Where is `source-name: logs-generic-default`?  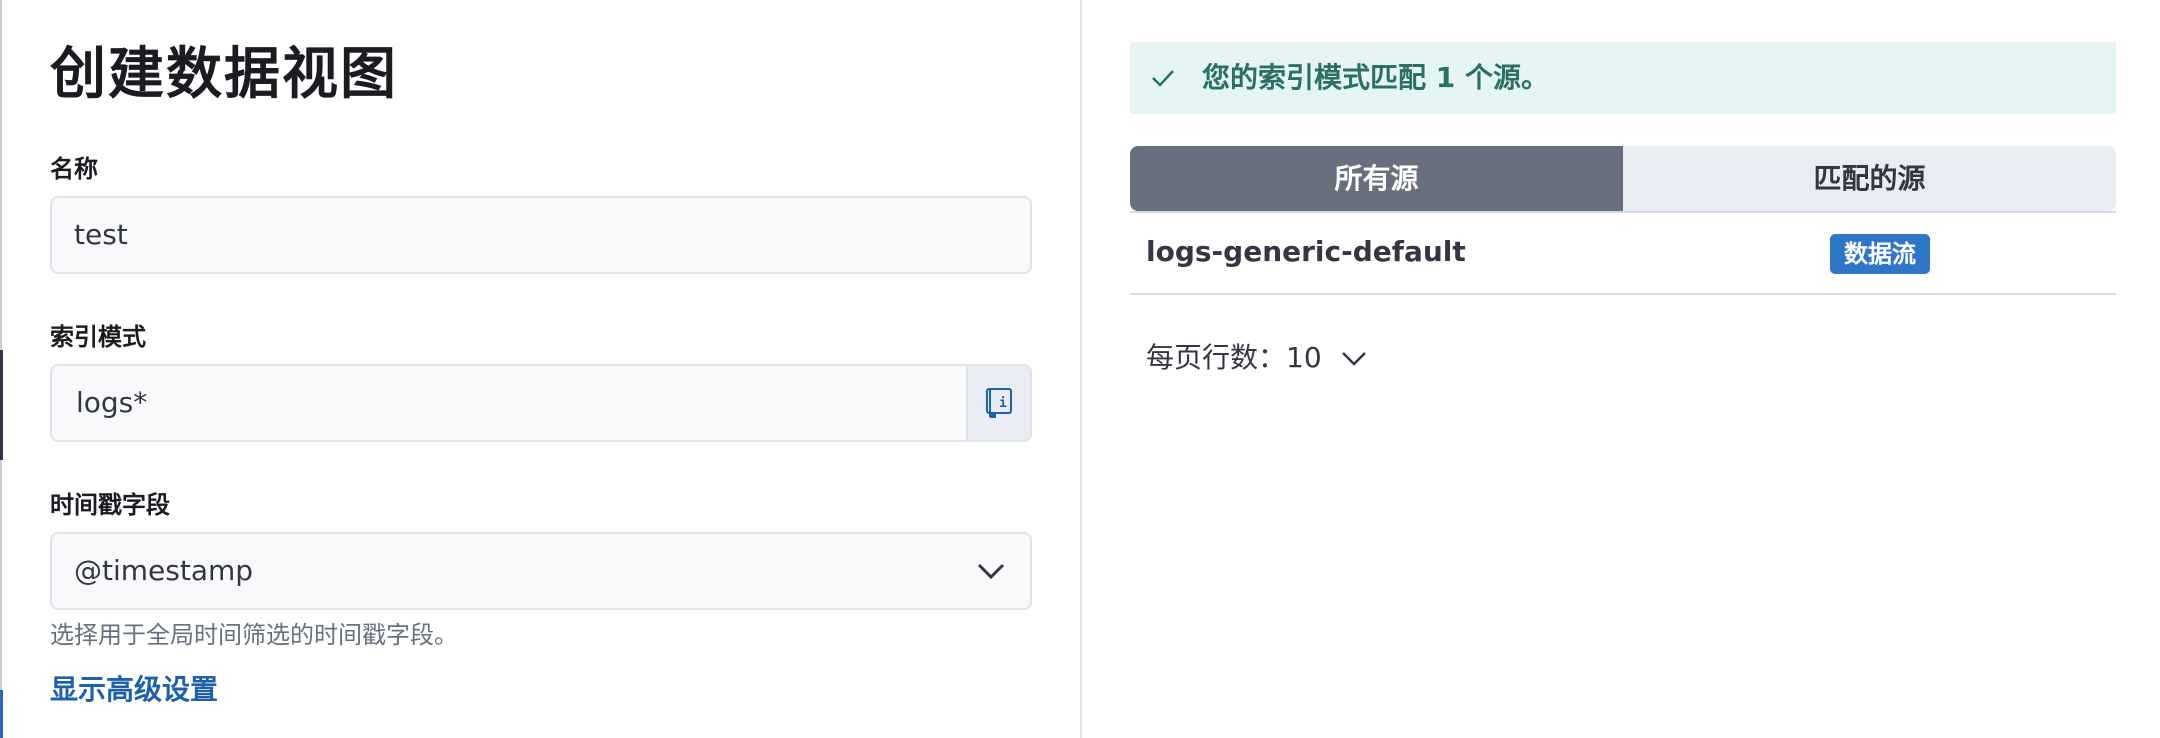 source-name: logs-generic-default is located at coordinates (1306, 251).